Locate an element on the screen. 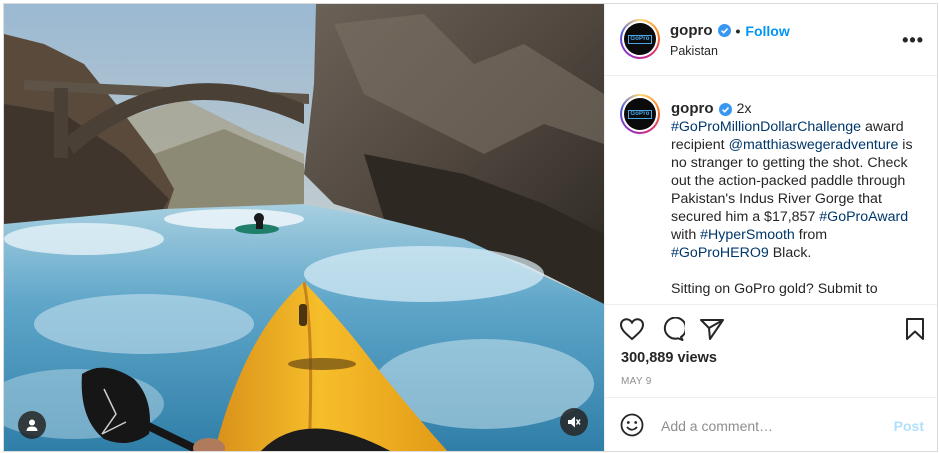 The image size is (939, 453). header-names: gopro • Follow Pakistan is located at coordinates (730, 40).